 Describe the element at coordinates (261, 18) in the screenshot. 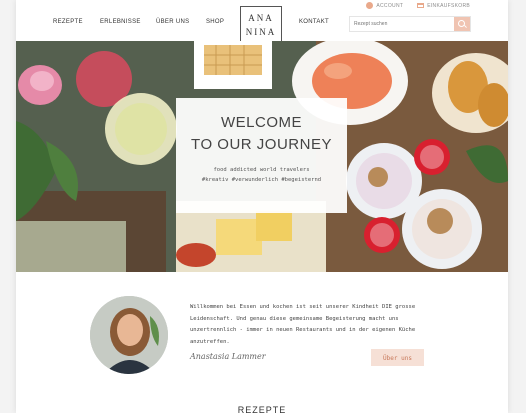

I see `logo-line1: ANA` at that location.